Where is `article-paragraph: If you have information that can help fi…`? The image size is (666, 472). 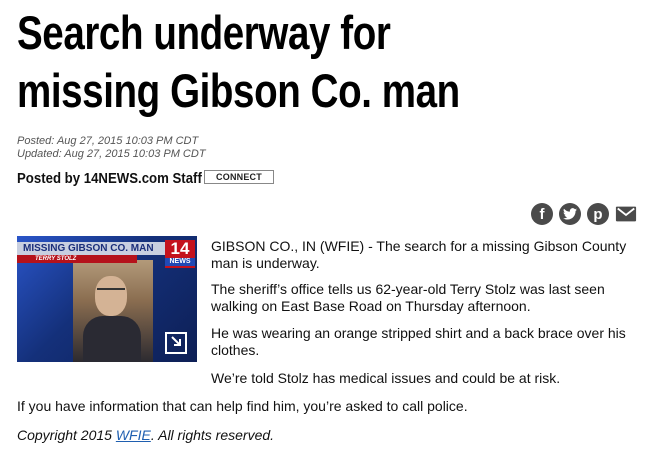
article-paragraph: If you have information that can help fi… is located at coordinates (242, 406).